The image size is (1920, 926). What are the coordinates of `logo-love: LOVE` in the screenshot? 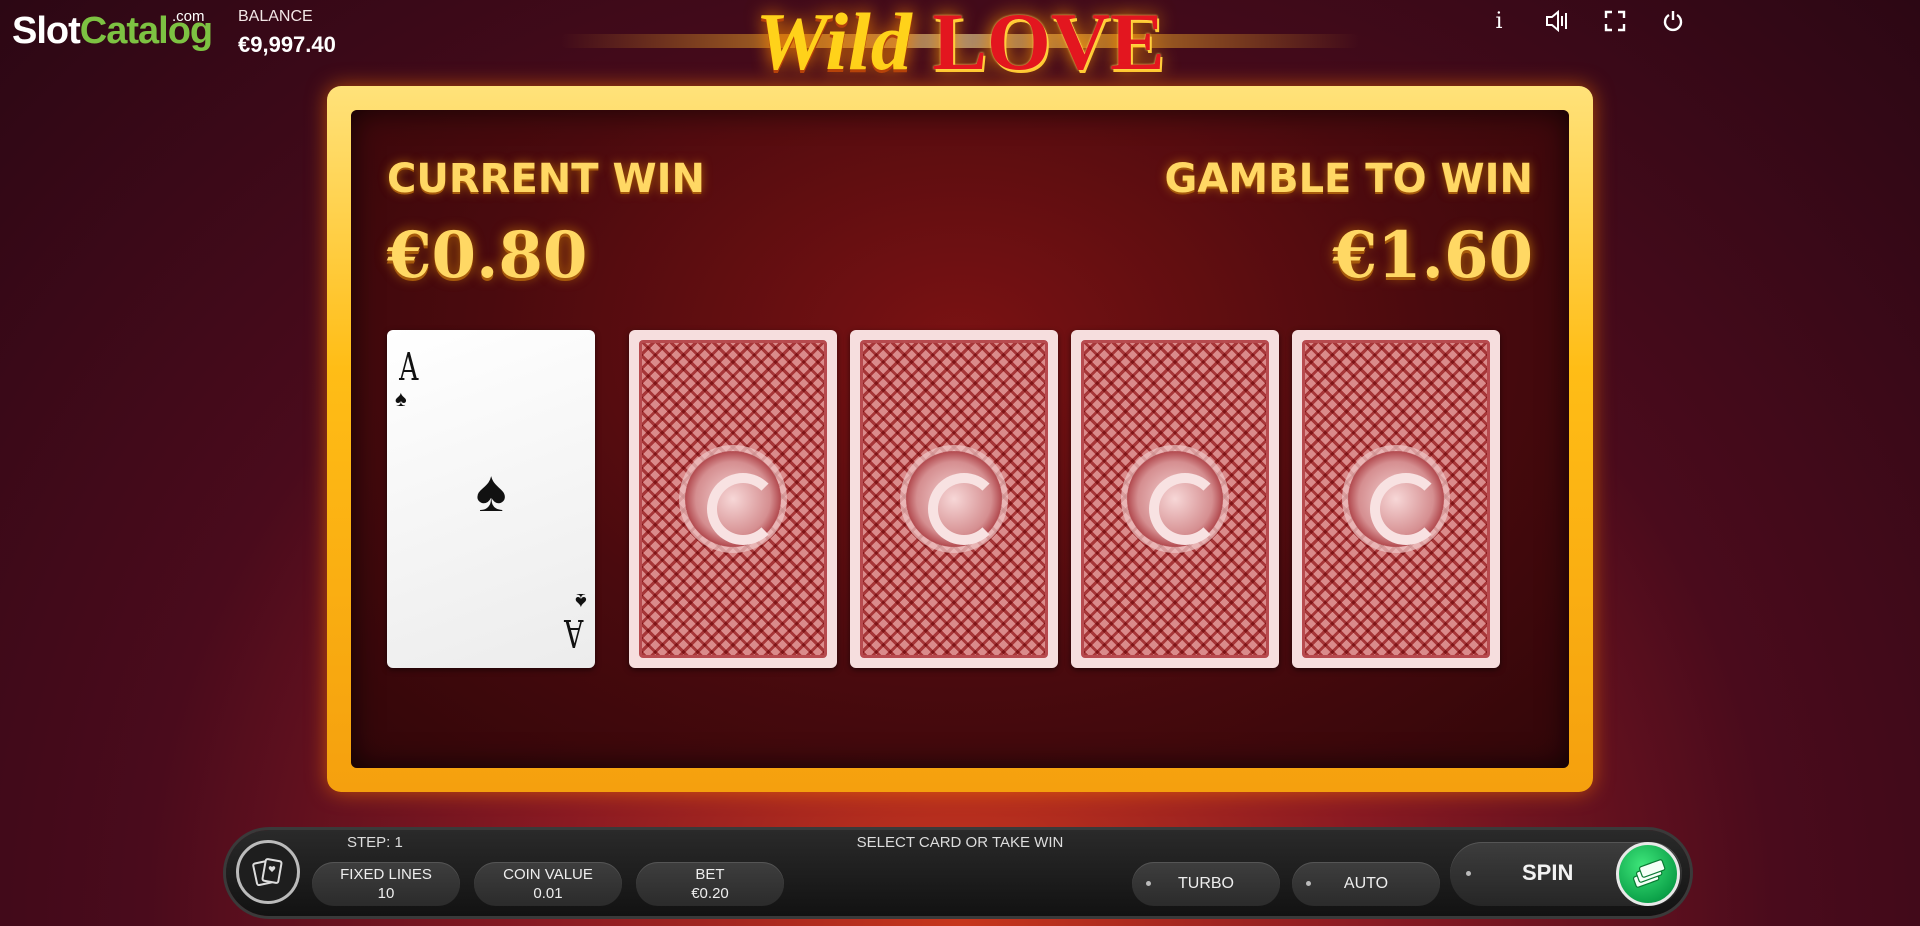 It's located at (1048, 43).